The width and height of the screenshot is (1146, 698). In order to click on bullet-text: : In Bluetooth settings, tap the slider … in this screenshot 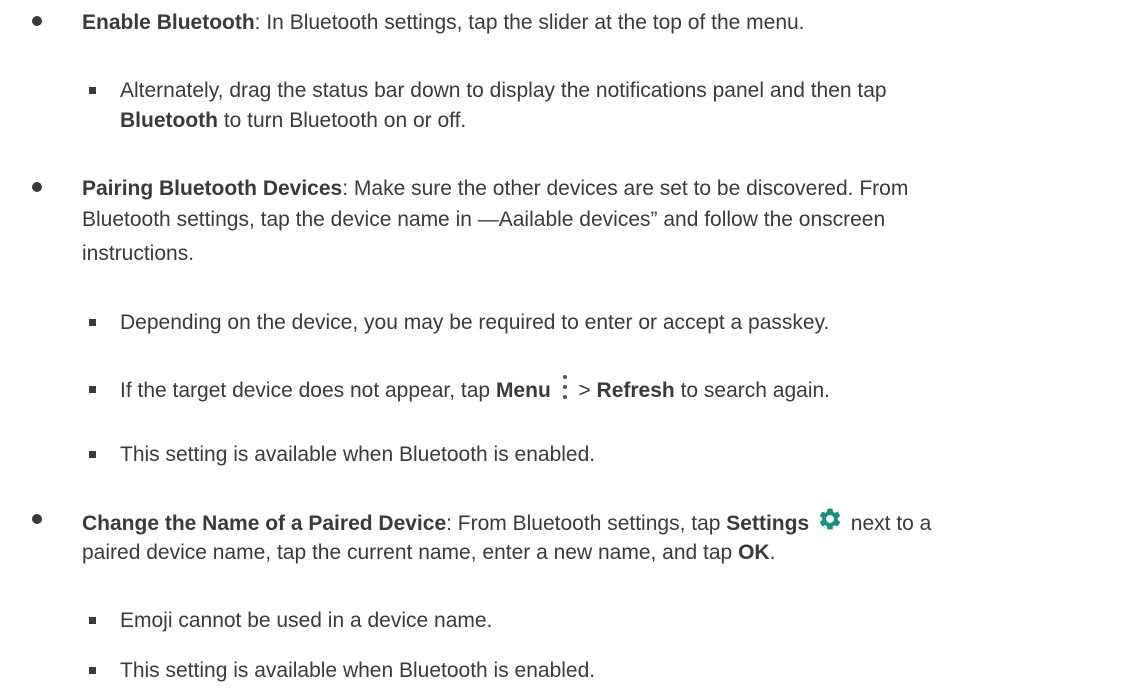, I will do `click(529, 22)`.